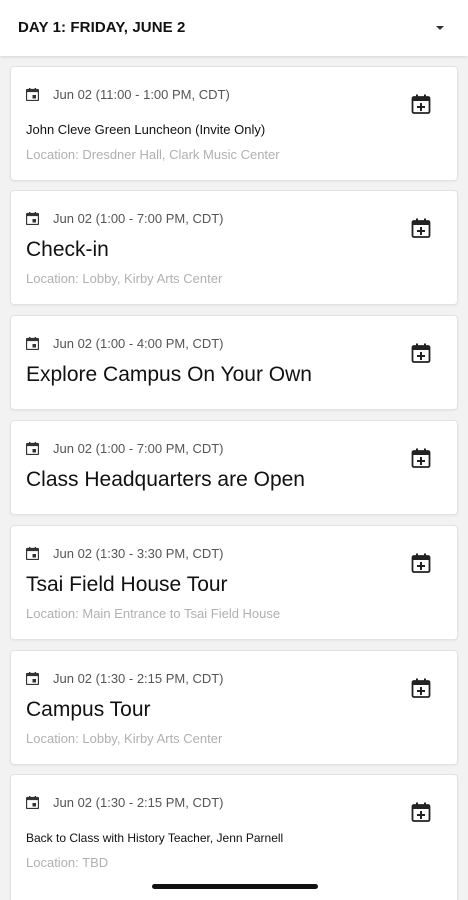 This screenshot has width=468, height=900. I want to click on day-selector: DAY 1: FRIDAY, JUNE 2, so click(234, 28).